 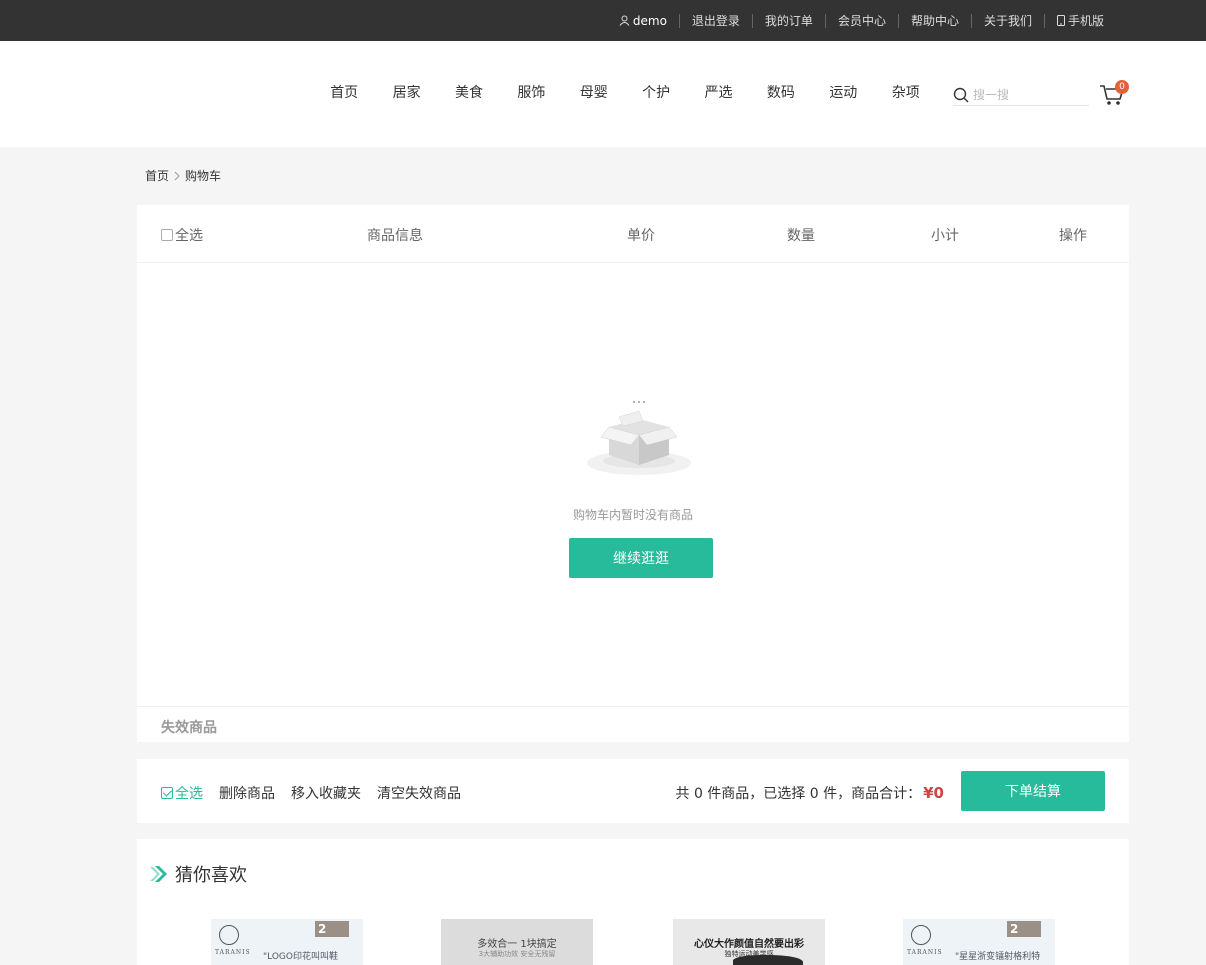 I want to click on invalid-items-title: 失效商品, so click(x=189, y=728).